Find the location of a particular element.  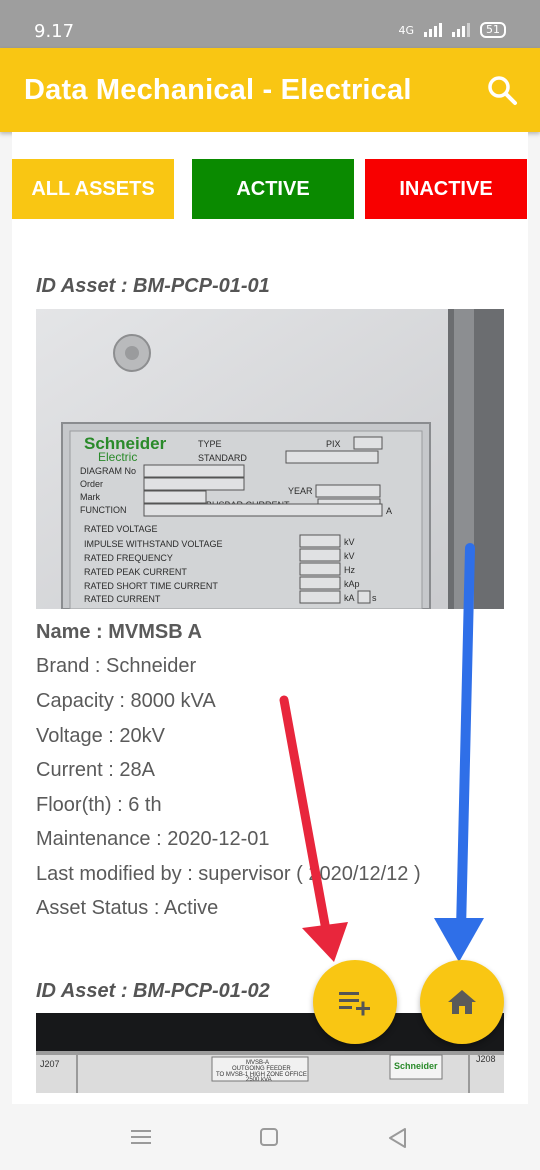

playlist-add-icon is located at coordinates (354, 1004).